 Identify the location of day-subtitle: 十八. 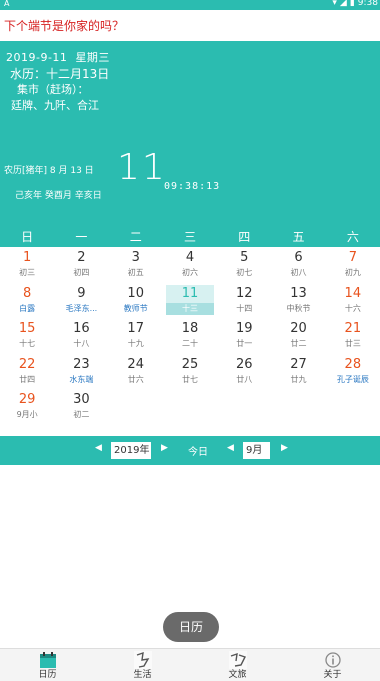
(81, 343).